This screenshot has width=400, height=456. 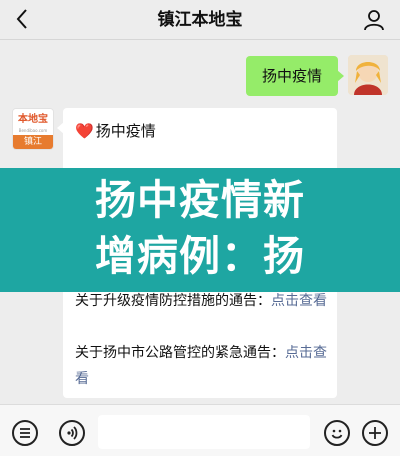 I want to click on notice-item-1-link: 点击查看, so click(x=299, y=301).